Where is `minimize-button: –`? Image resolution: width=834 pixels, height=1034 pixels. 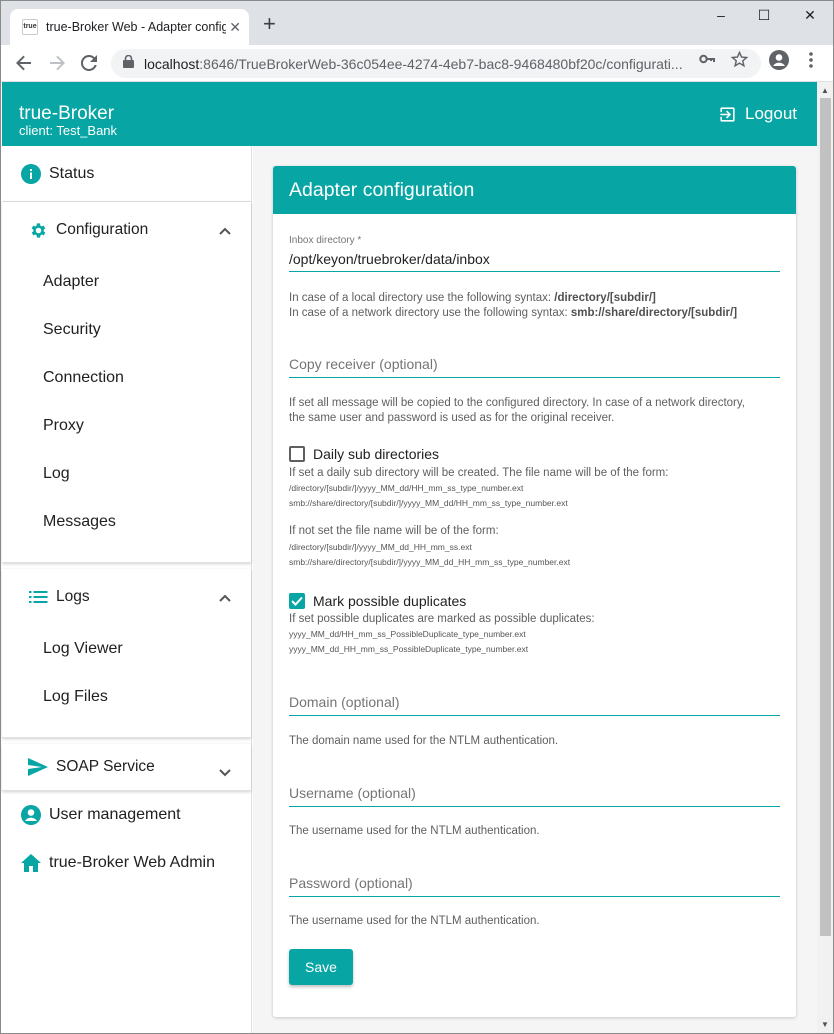
minimize-button: – is located at coordinates (721, 15).